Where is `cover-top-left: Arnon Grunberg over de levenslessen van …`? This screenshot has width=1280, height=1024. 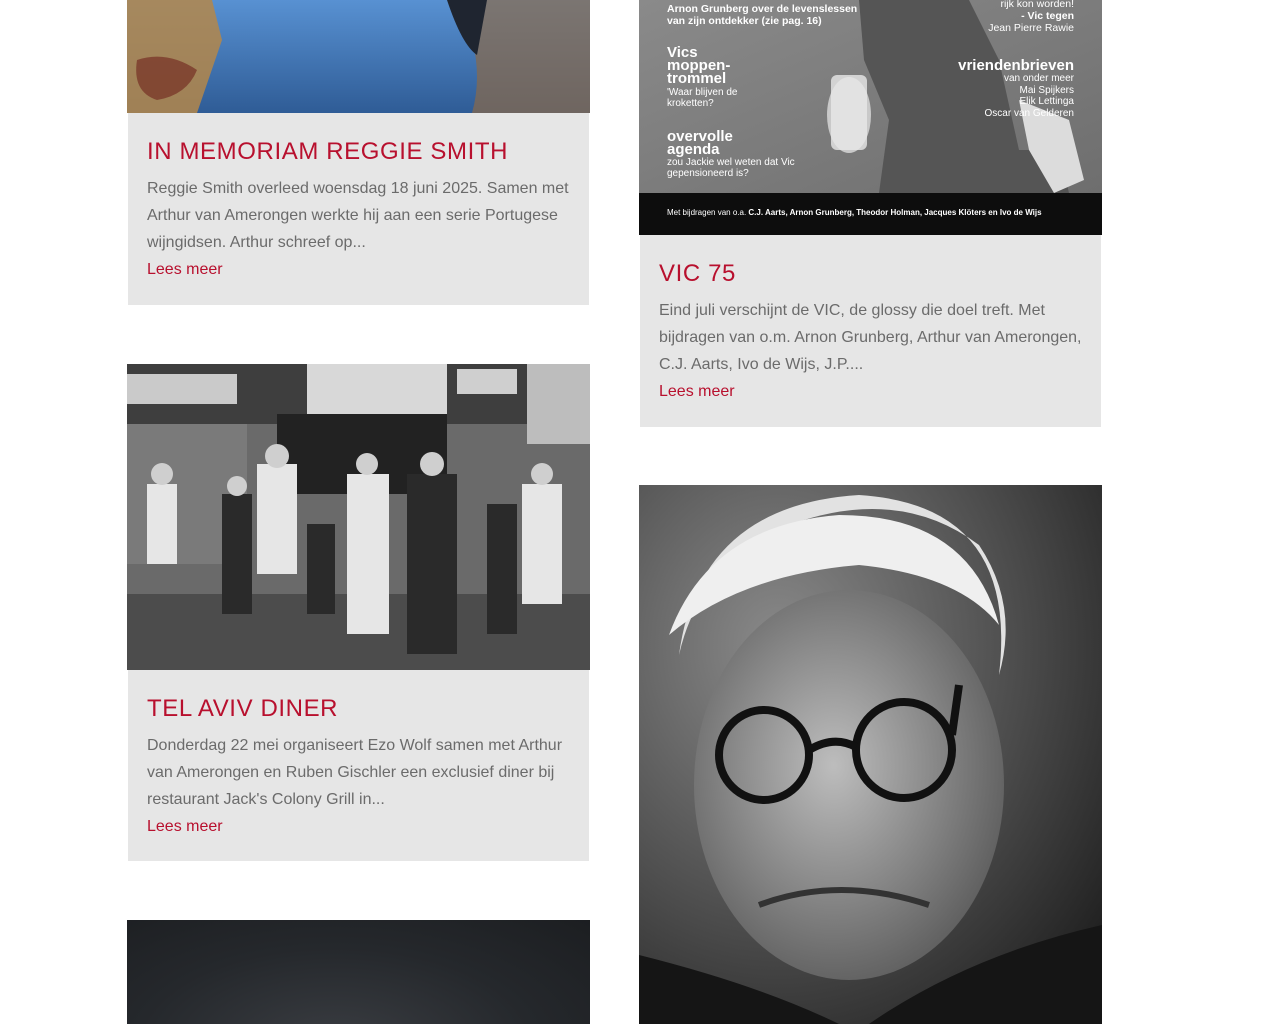 cover-top-left: Arnon Grunberg over de levenslessen van … is located at coordinates (762, 15).